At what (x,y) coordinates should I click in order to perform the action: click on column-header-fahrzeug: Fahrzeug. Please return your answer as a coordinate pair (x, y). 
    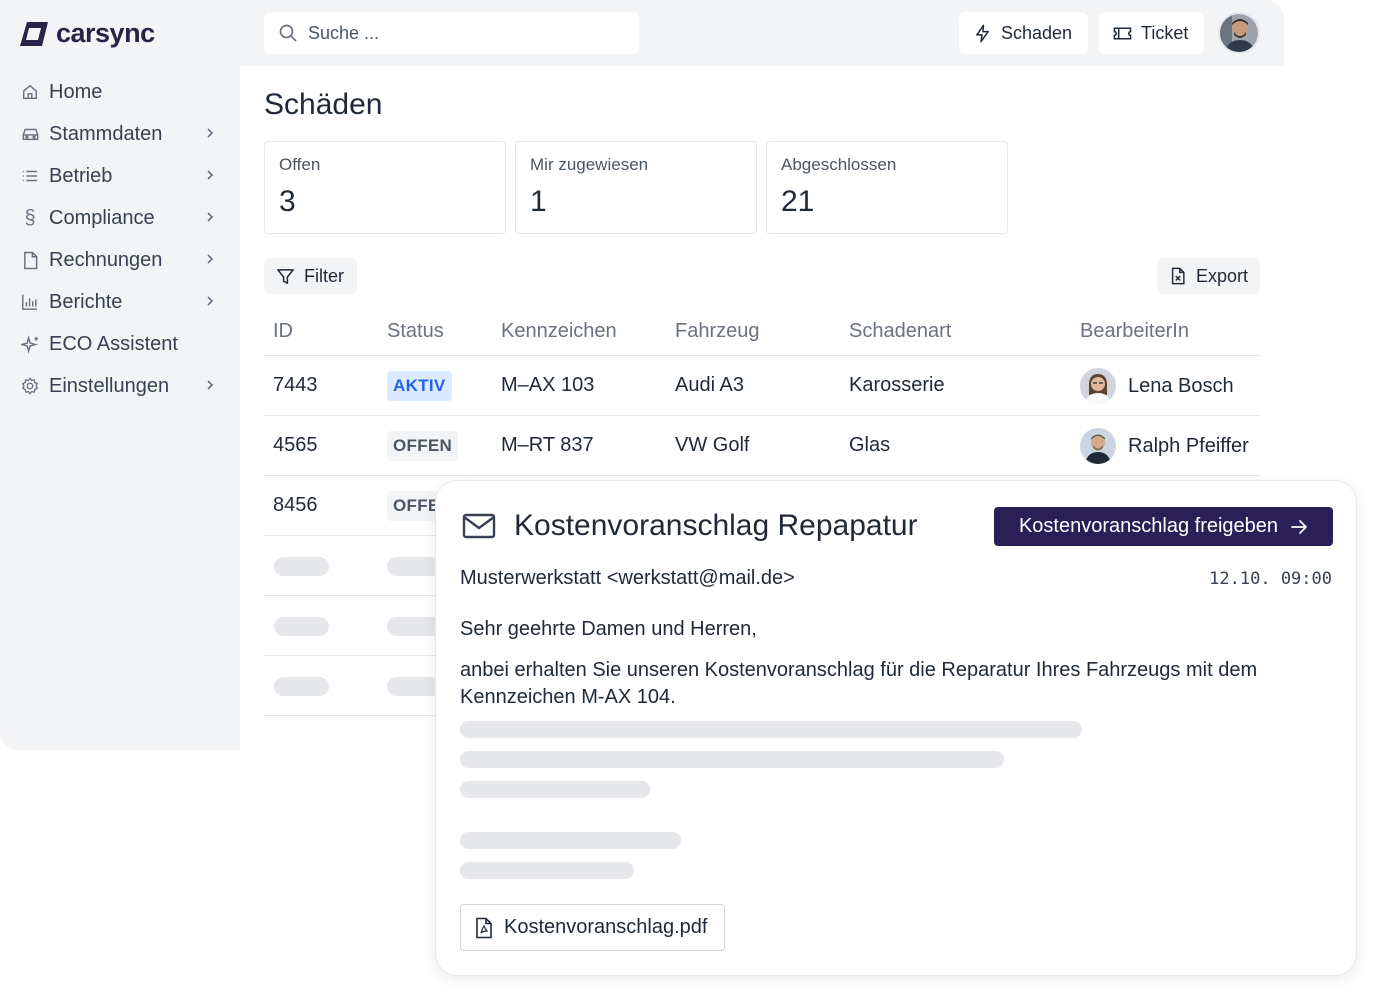
    Looking at the image, I should click on (717, 331).